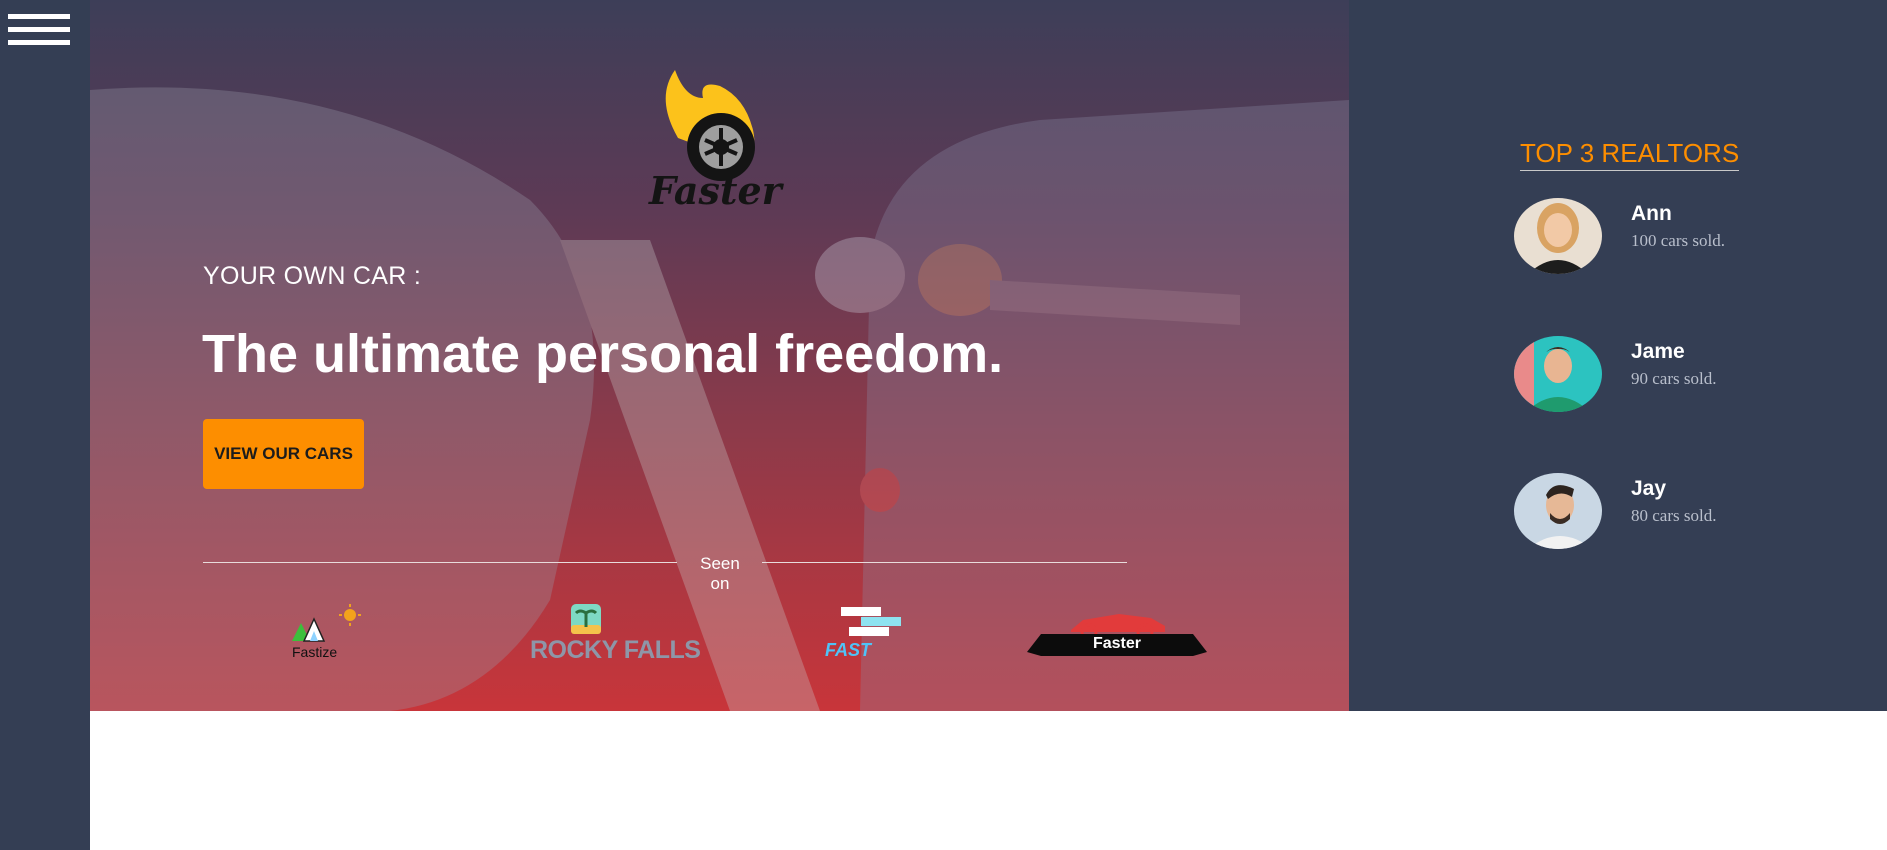  What do you see at coordinates (1658, 351) in the screenshot?
I see `realtor-name: Jame` at bounding box center [1658, 351].